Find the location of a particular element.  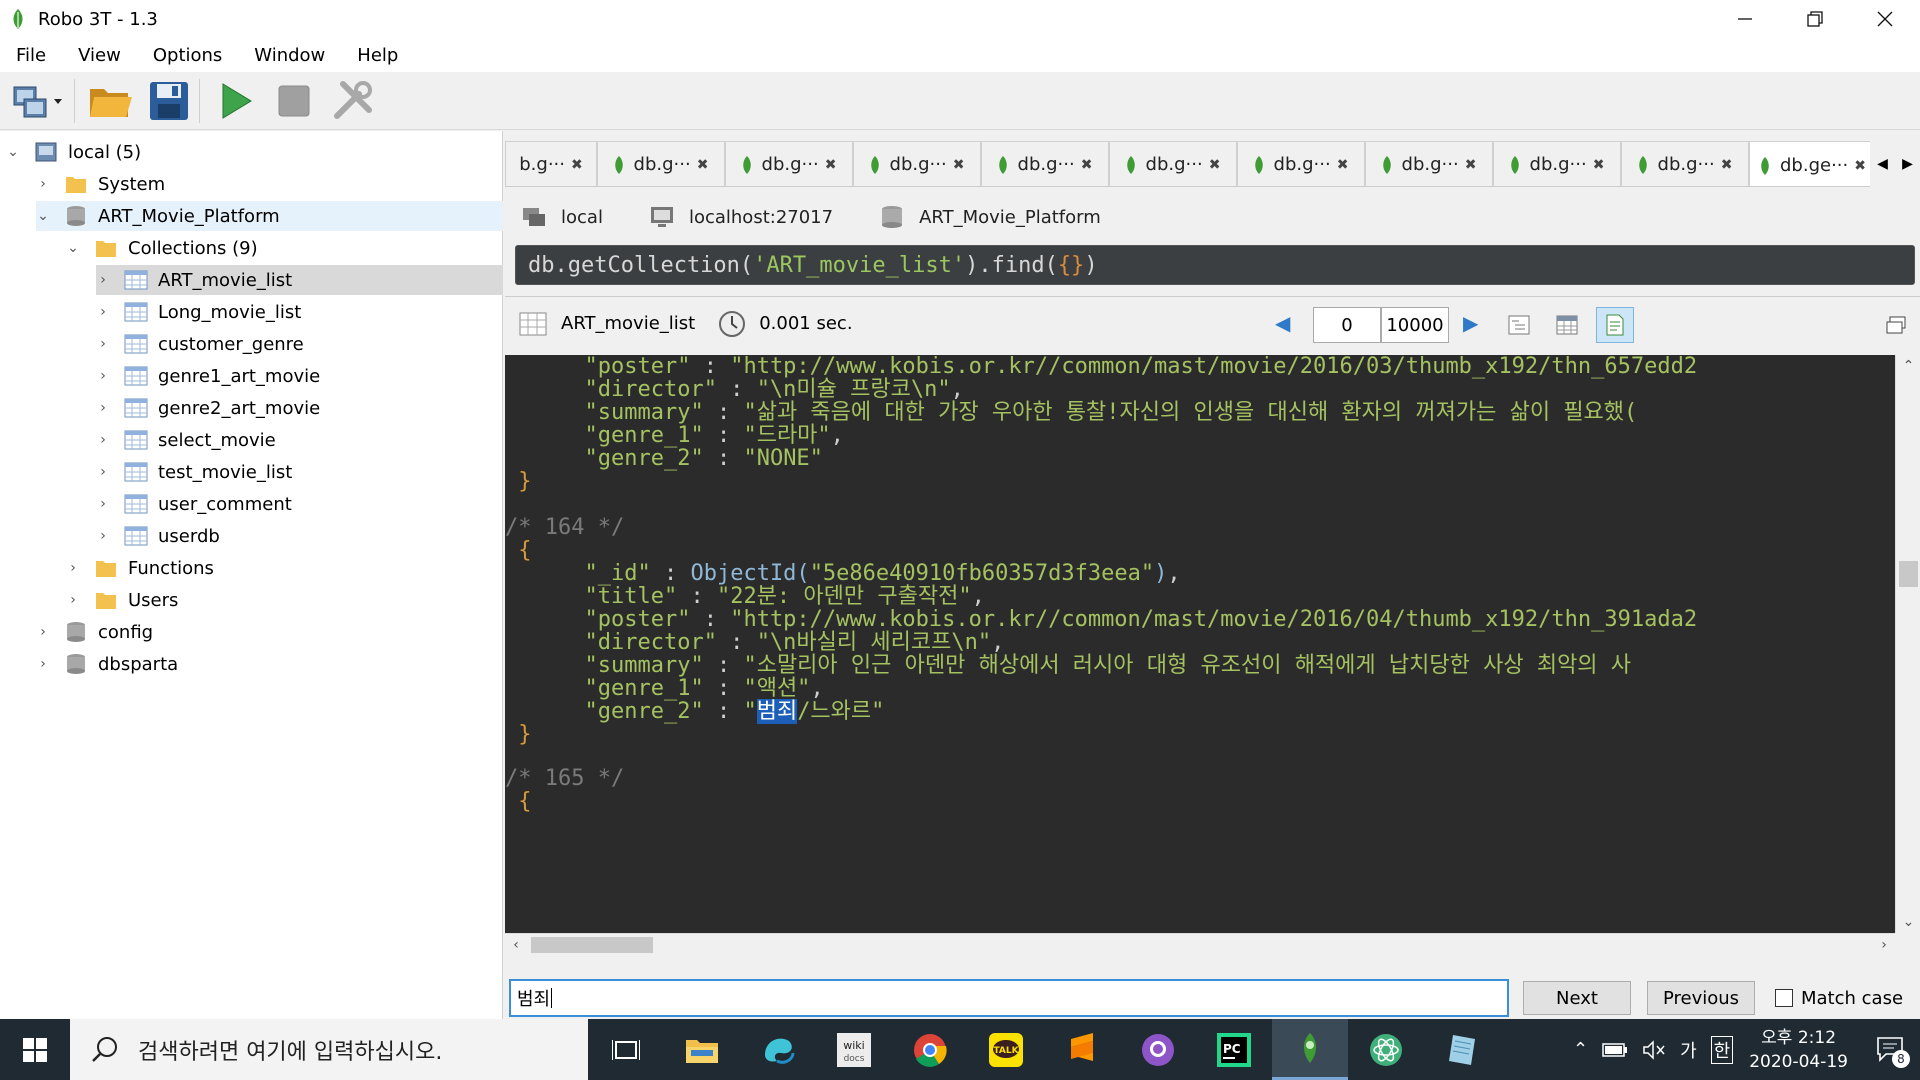

ime-mode-indicator: 가 is located at coordinates (1688, 1050).